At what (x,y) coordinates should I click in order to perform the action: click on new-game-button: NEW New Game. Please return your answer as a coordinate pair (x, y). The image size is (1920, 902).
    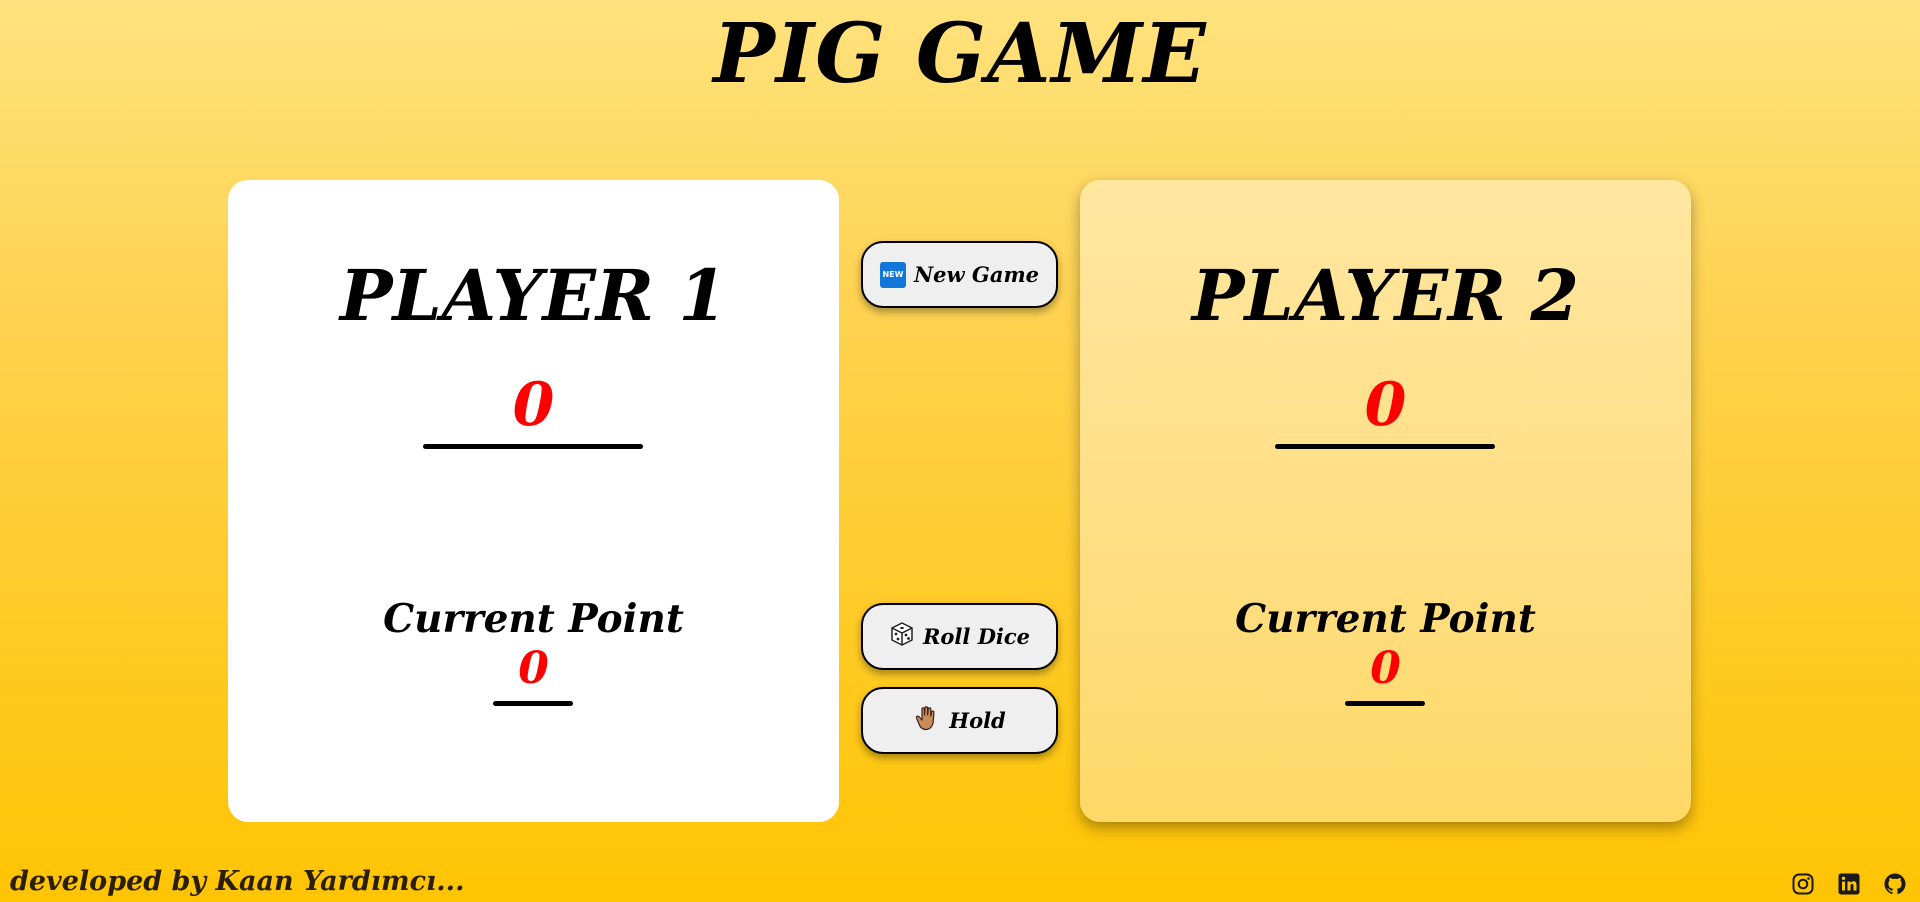
    Looking at the image, I should click on (959, 274).